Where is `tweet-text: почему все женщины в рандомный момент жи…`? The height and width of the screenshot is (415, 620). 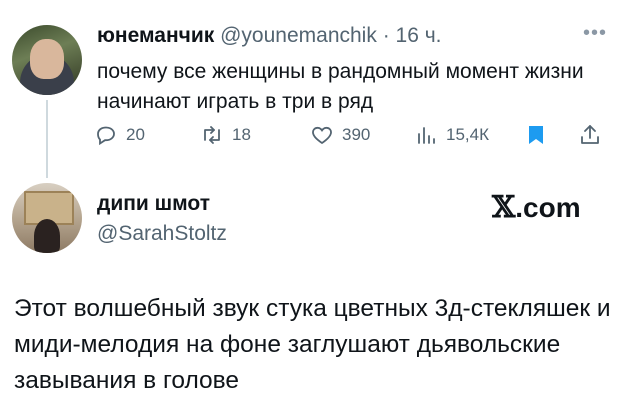 tweet-text: почему все женщины в рандомный момент жи… is located at coordinates (340, 86).